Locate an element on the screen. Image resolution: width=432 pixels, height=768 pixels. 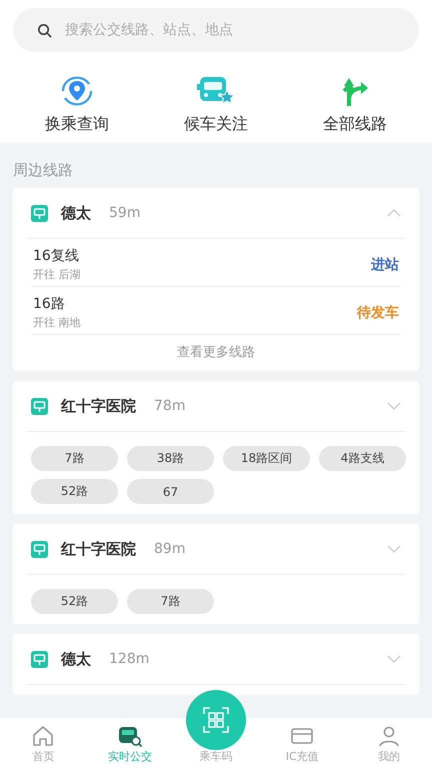
bus-status: 待发车 is located at coordinates (378, 313).